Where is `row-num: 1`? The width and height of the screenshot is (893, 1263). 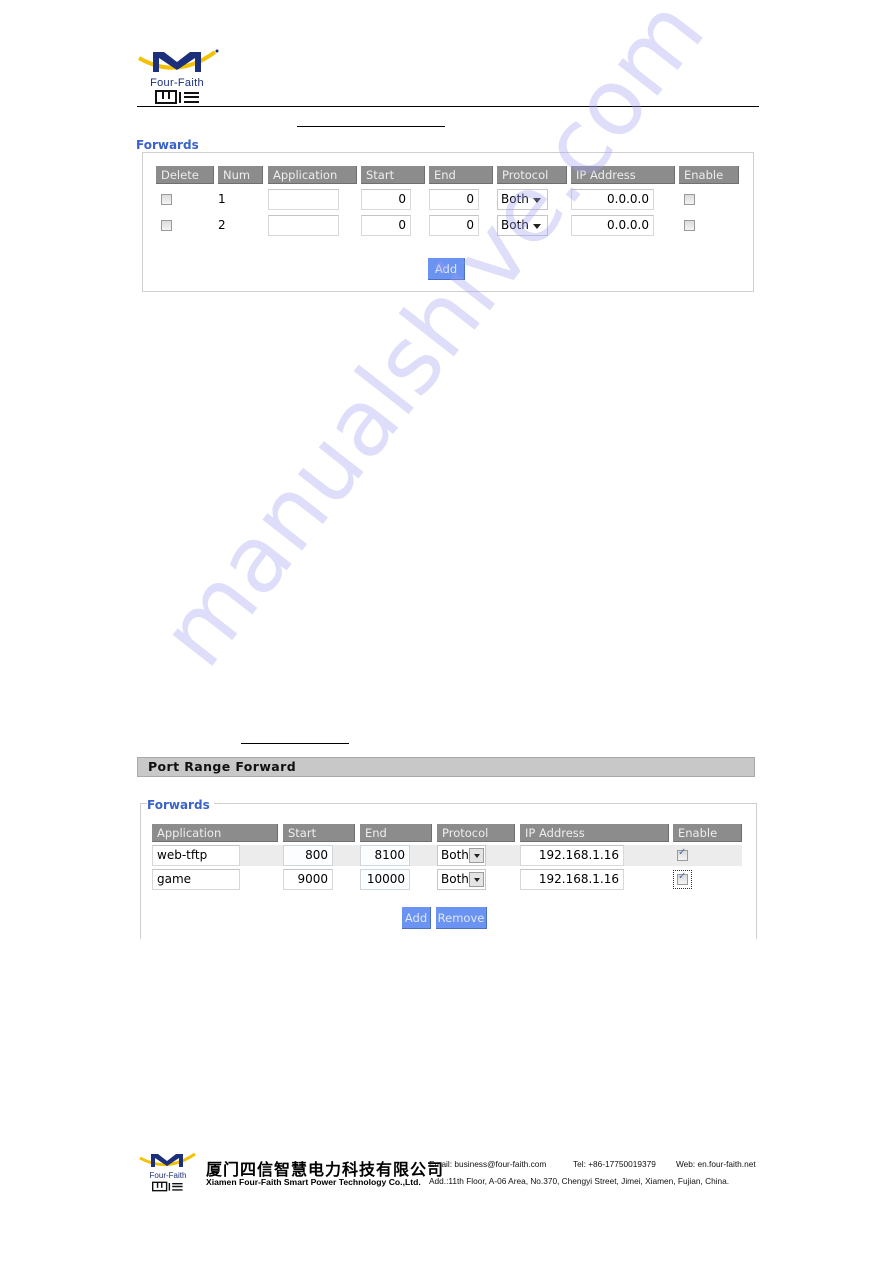 row-num: 1 is located at coordinates (222, 199).